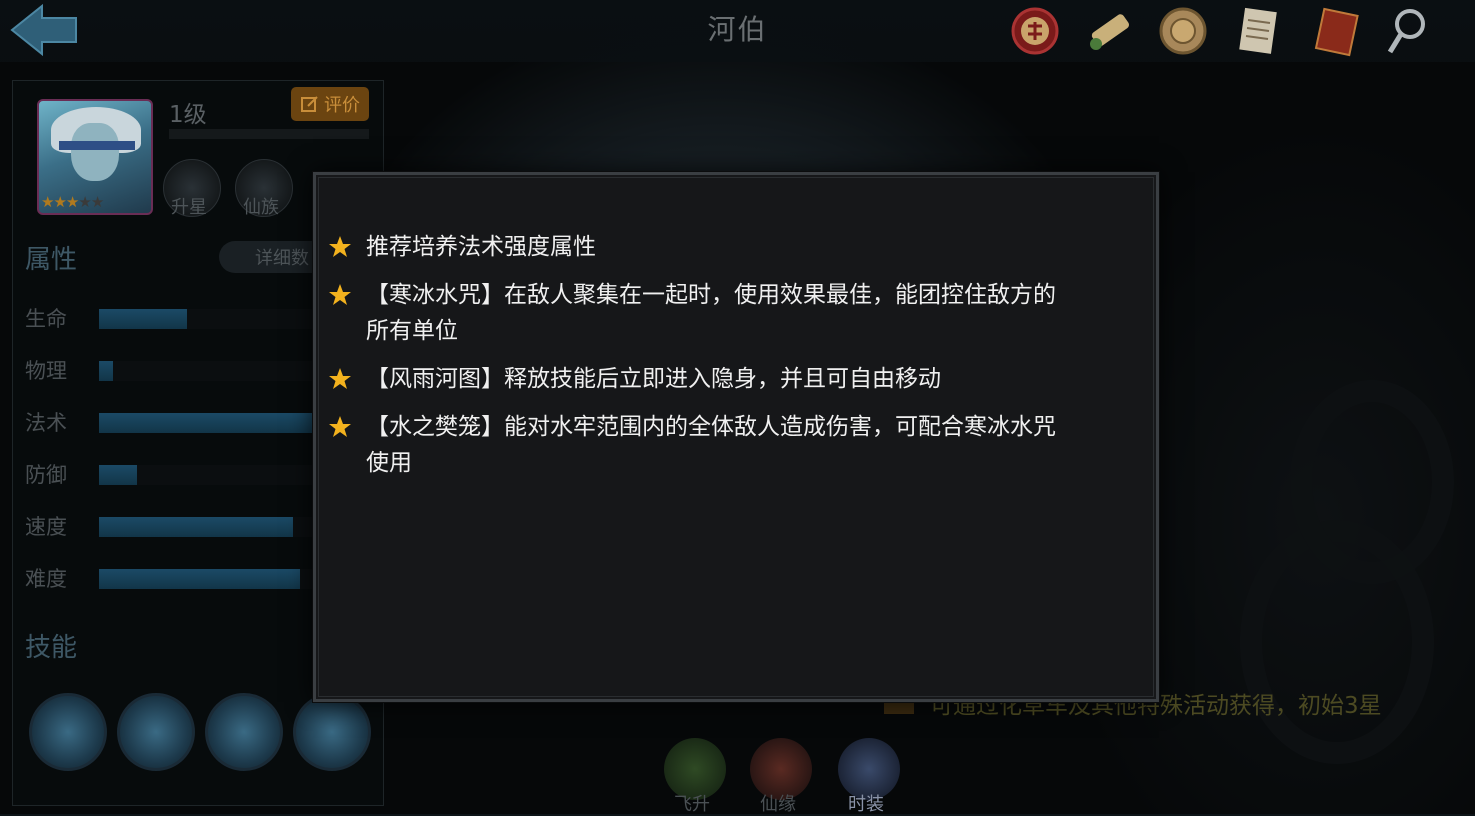  Describe the element at coordinates (1111, 31) in the screenshot. I see `scroll-icon` at that location.